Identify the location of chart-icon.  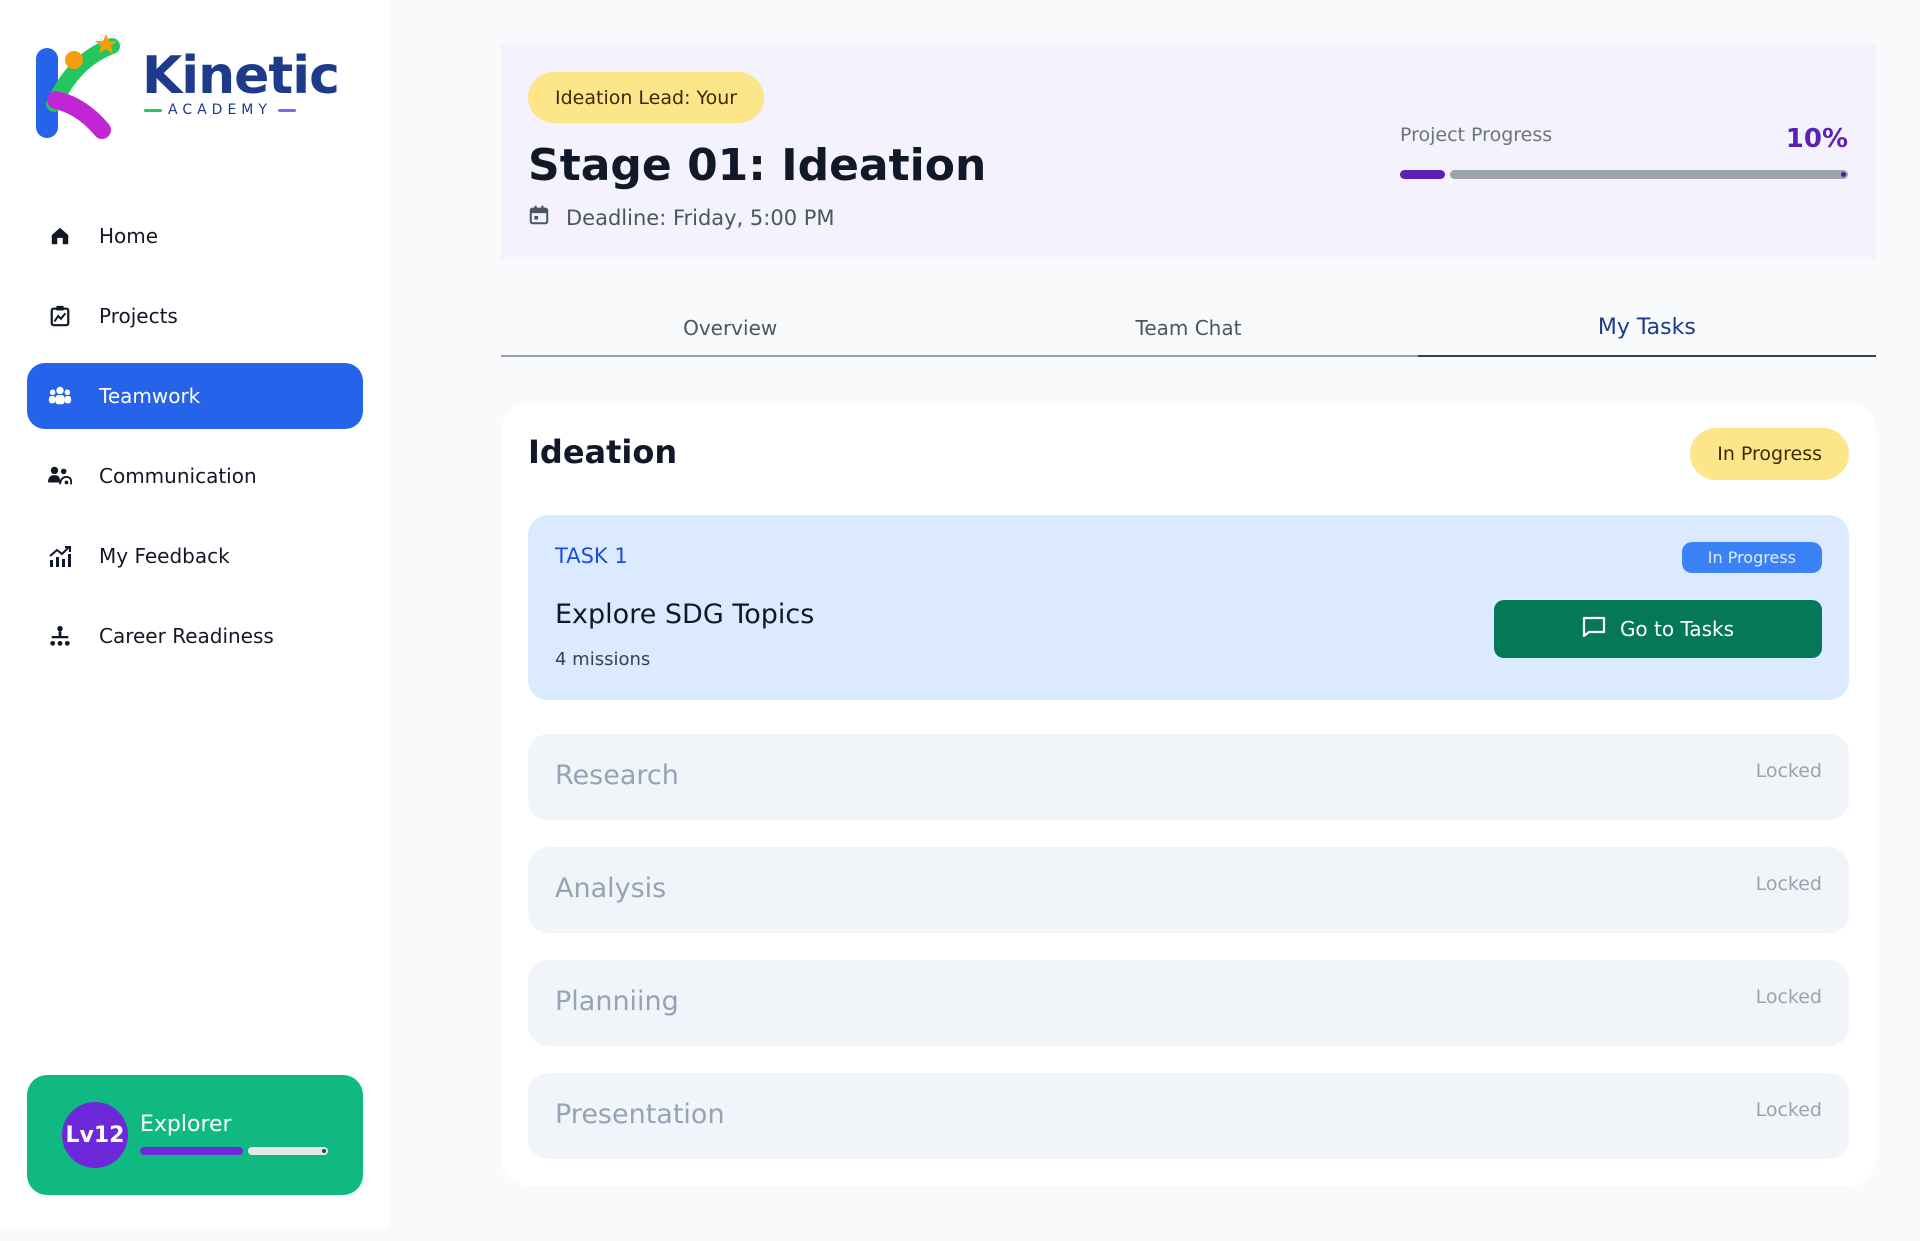
(60, 556).